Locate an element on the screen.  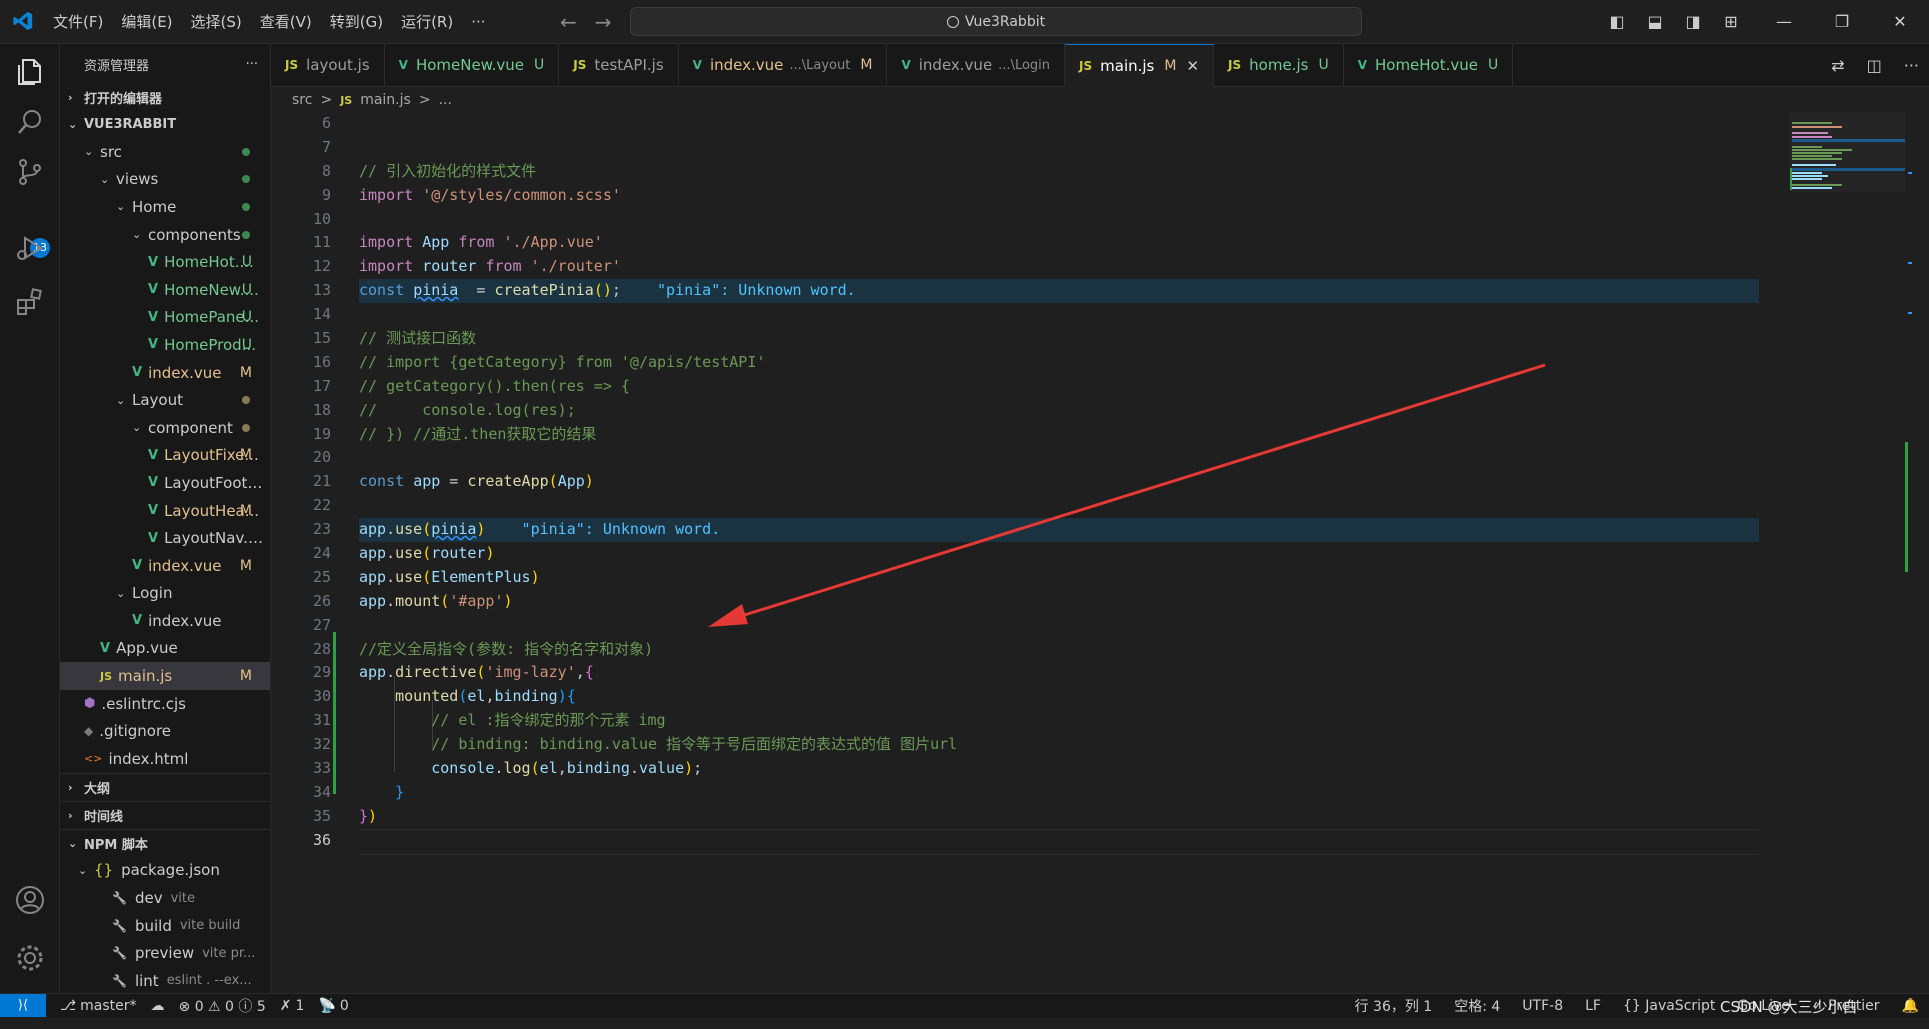
npm-script-item: 🔧 dev vite is located at coordinates (165, 898).